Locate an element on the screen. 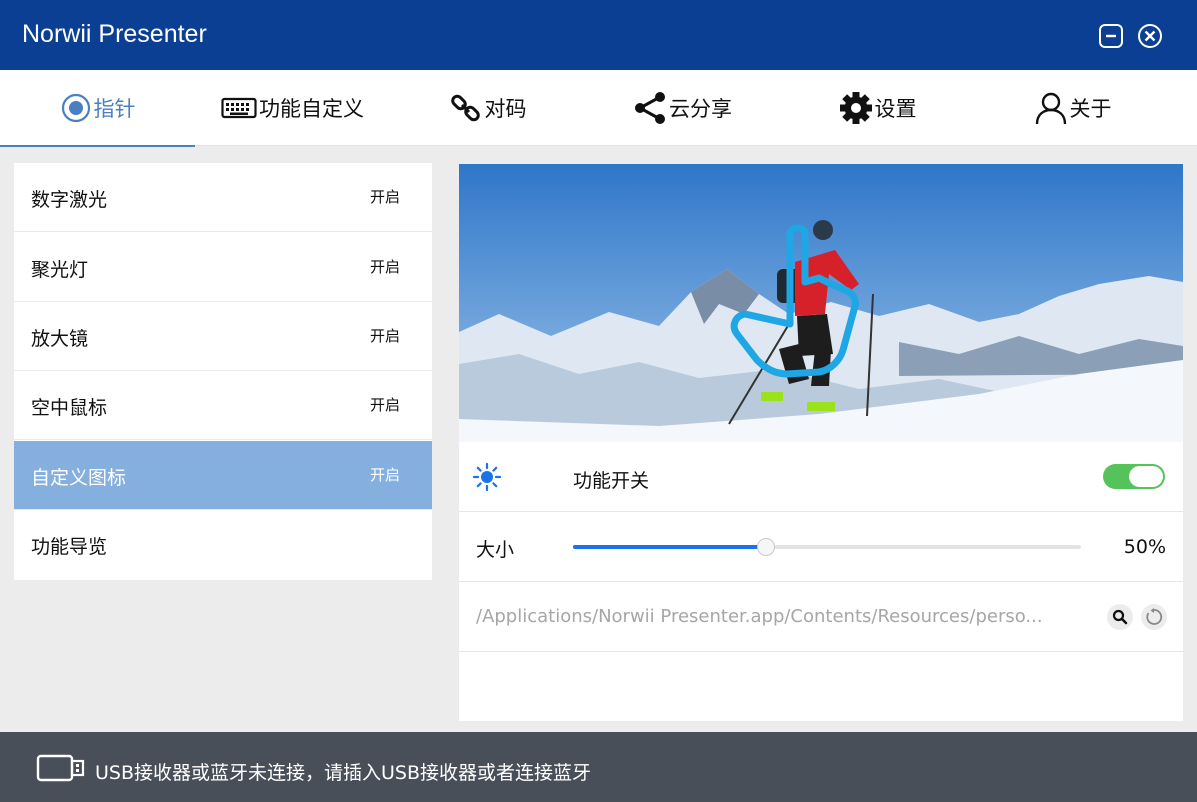 This screenshot has height=802, width=1197. feature-item-guide: 功能导览 is located at coordinates (223, 544).